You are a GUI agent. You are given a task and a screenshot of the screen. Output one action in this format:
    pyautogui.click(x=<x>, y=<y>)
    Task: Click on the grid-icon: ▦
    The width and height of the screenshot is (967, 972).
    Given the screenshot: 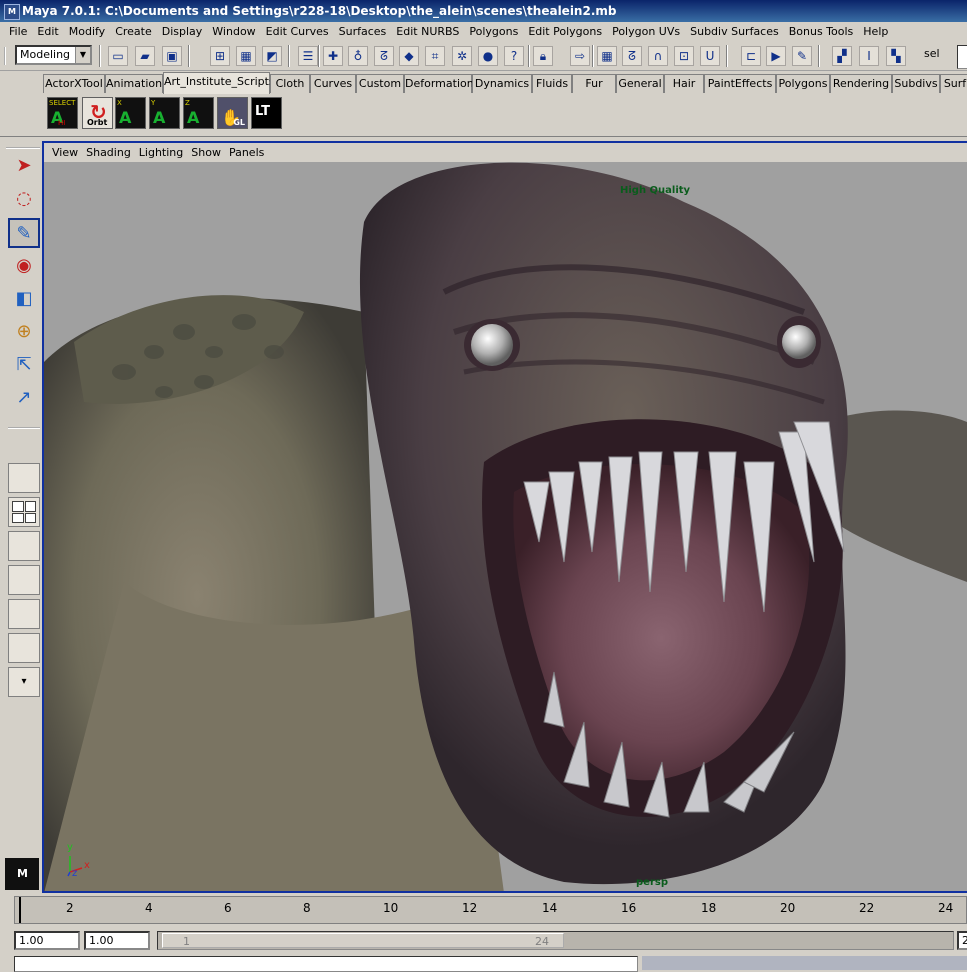 What is the action you would take?
    pyautogui.click(x=607, y=56)
    